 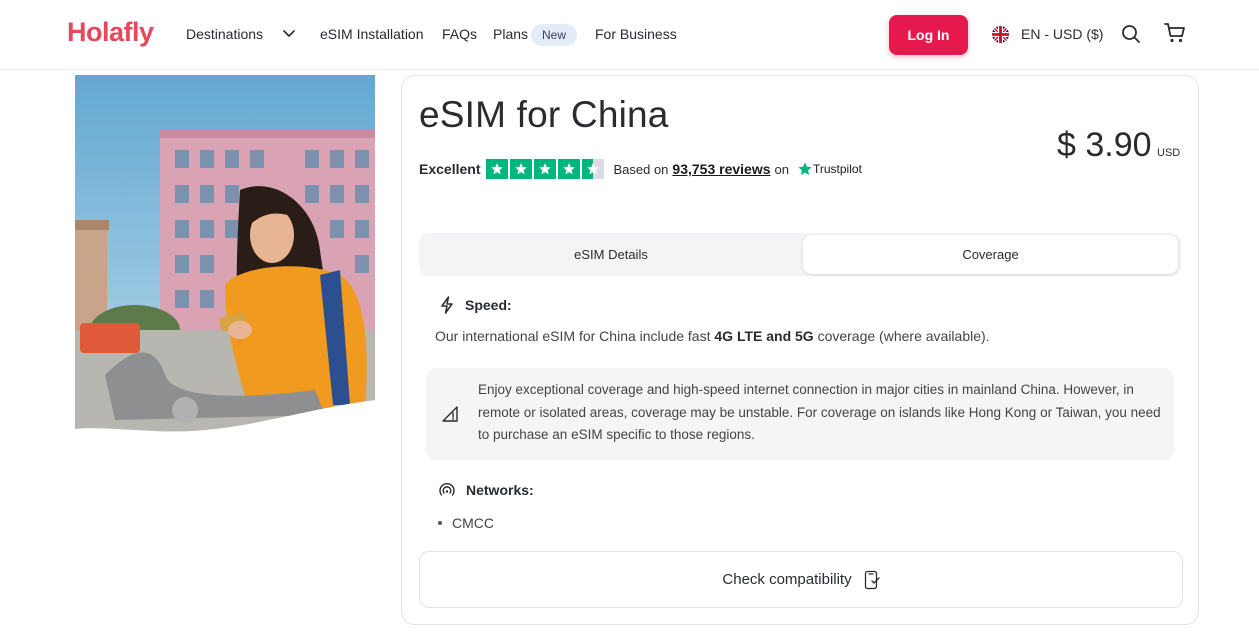 What do you see at coordinates (1062, 34) in the screenshot?
I see `language-currency-selector: EN - USD ($)` at bounding box center [1062, 34].